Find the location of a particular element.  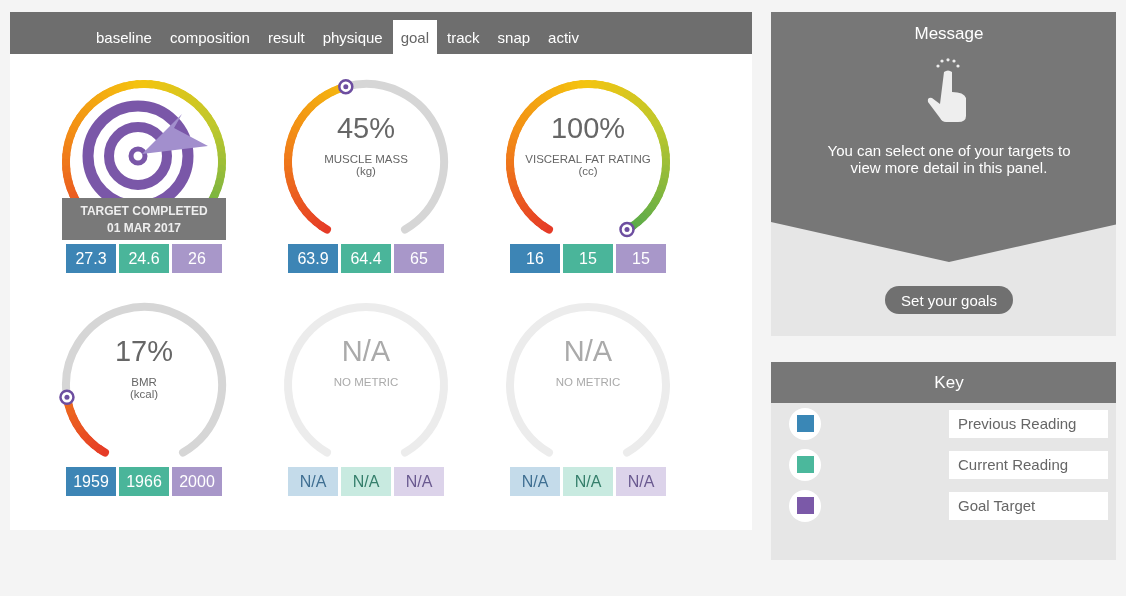

reading-value: 63.9 is located at coordinates (313, 258).